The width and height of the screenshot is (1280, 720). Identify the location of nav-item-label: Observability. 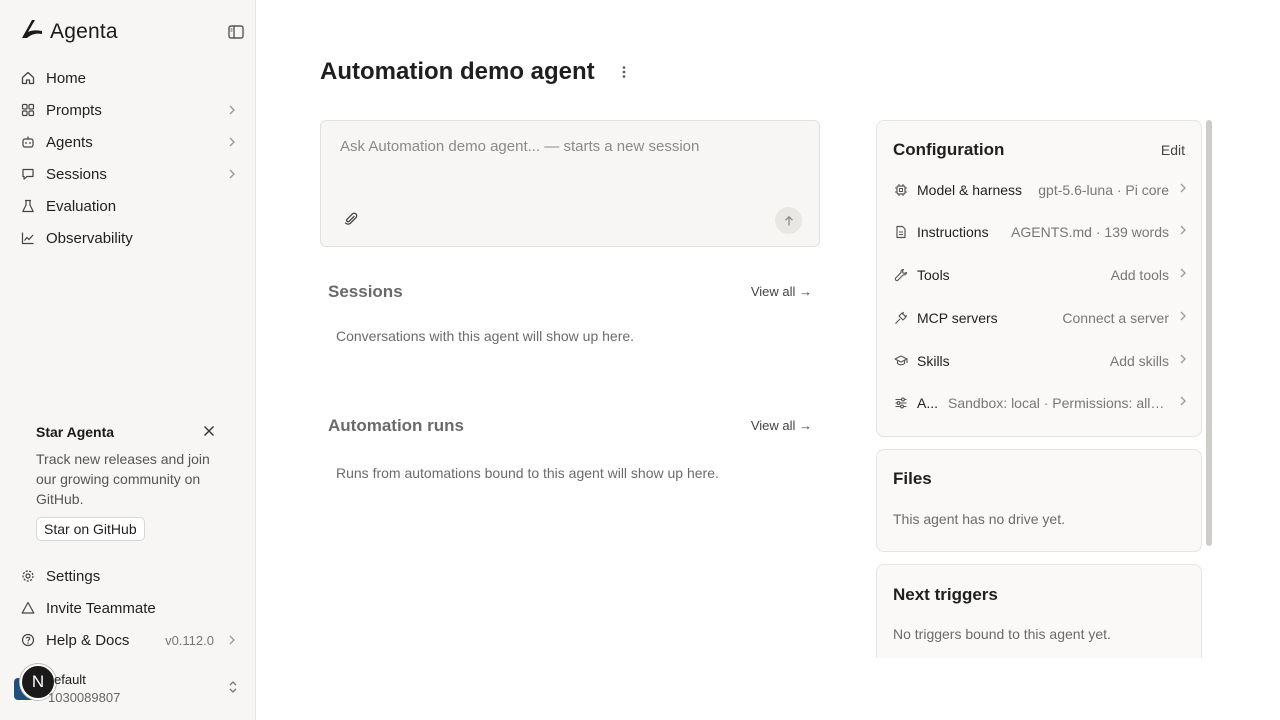
(89, 238).